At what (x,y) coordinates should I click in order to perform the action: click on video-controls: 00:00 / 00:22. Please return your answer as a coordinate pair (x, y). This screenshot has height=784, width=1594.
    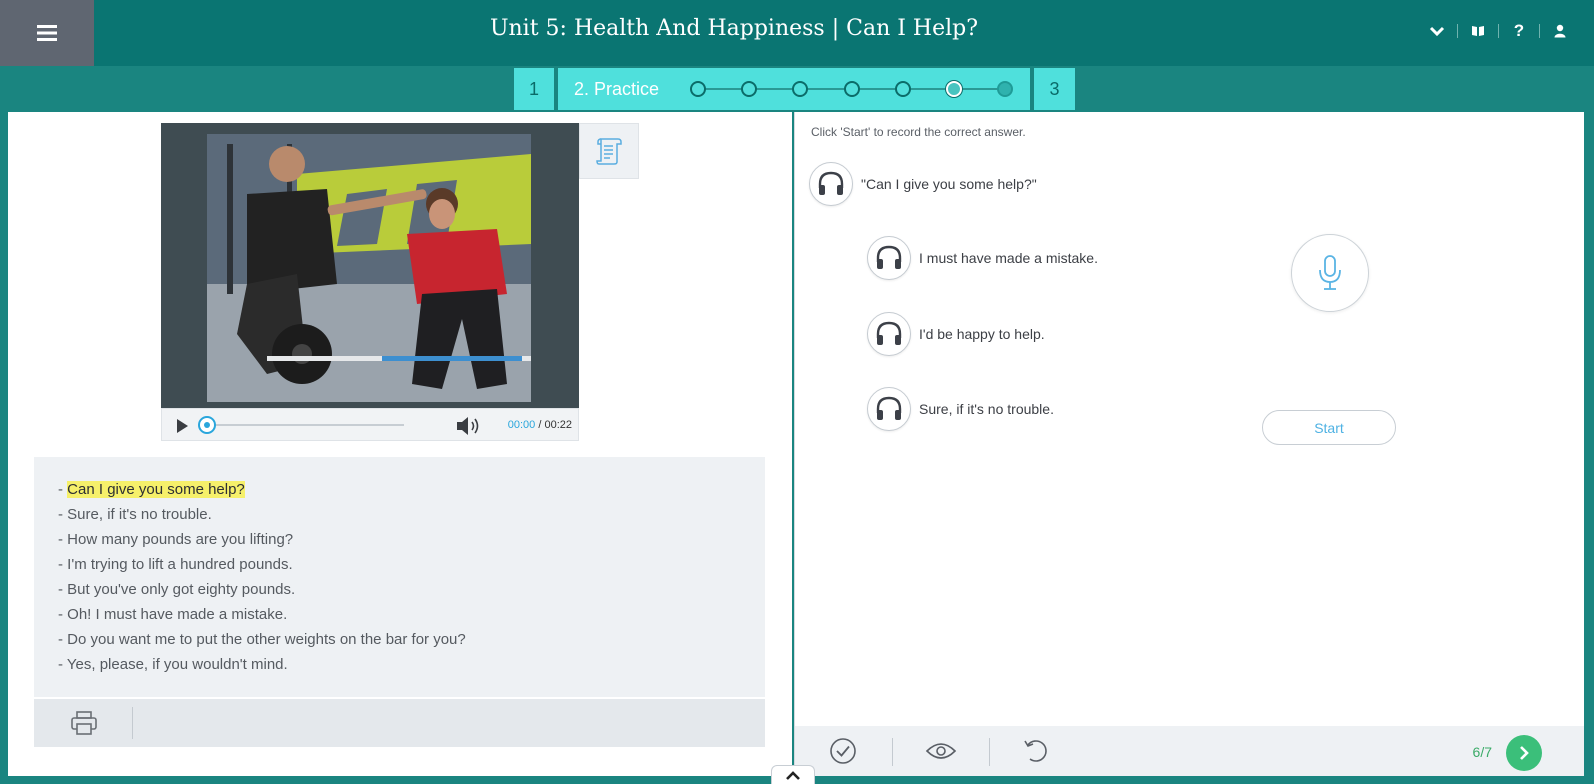
    Looking at the image, I should click on (370, 424).